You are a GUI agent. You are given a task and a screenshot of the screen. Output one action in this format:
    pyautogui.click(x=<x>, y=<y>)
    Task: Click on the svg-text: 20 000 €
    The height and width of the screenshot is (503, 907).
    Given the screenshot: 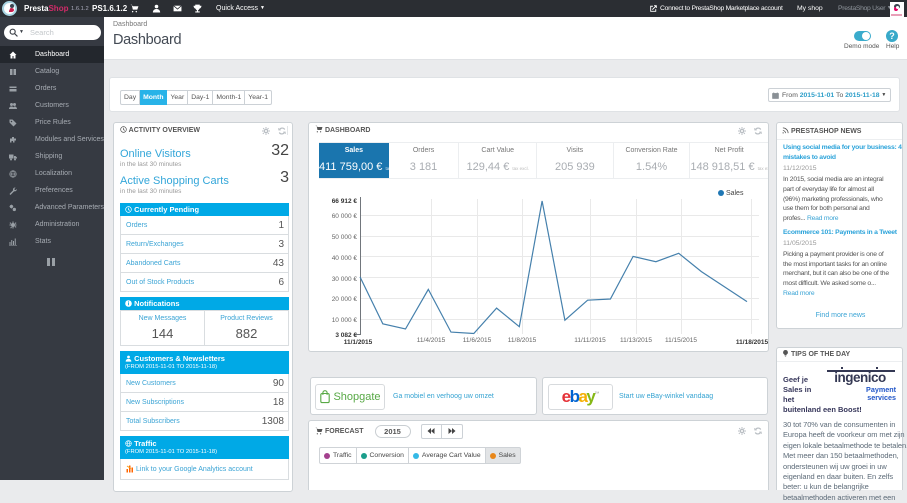 What is the action you would take?
    pyautogui.click(x=345, y=299)
    